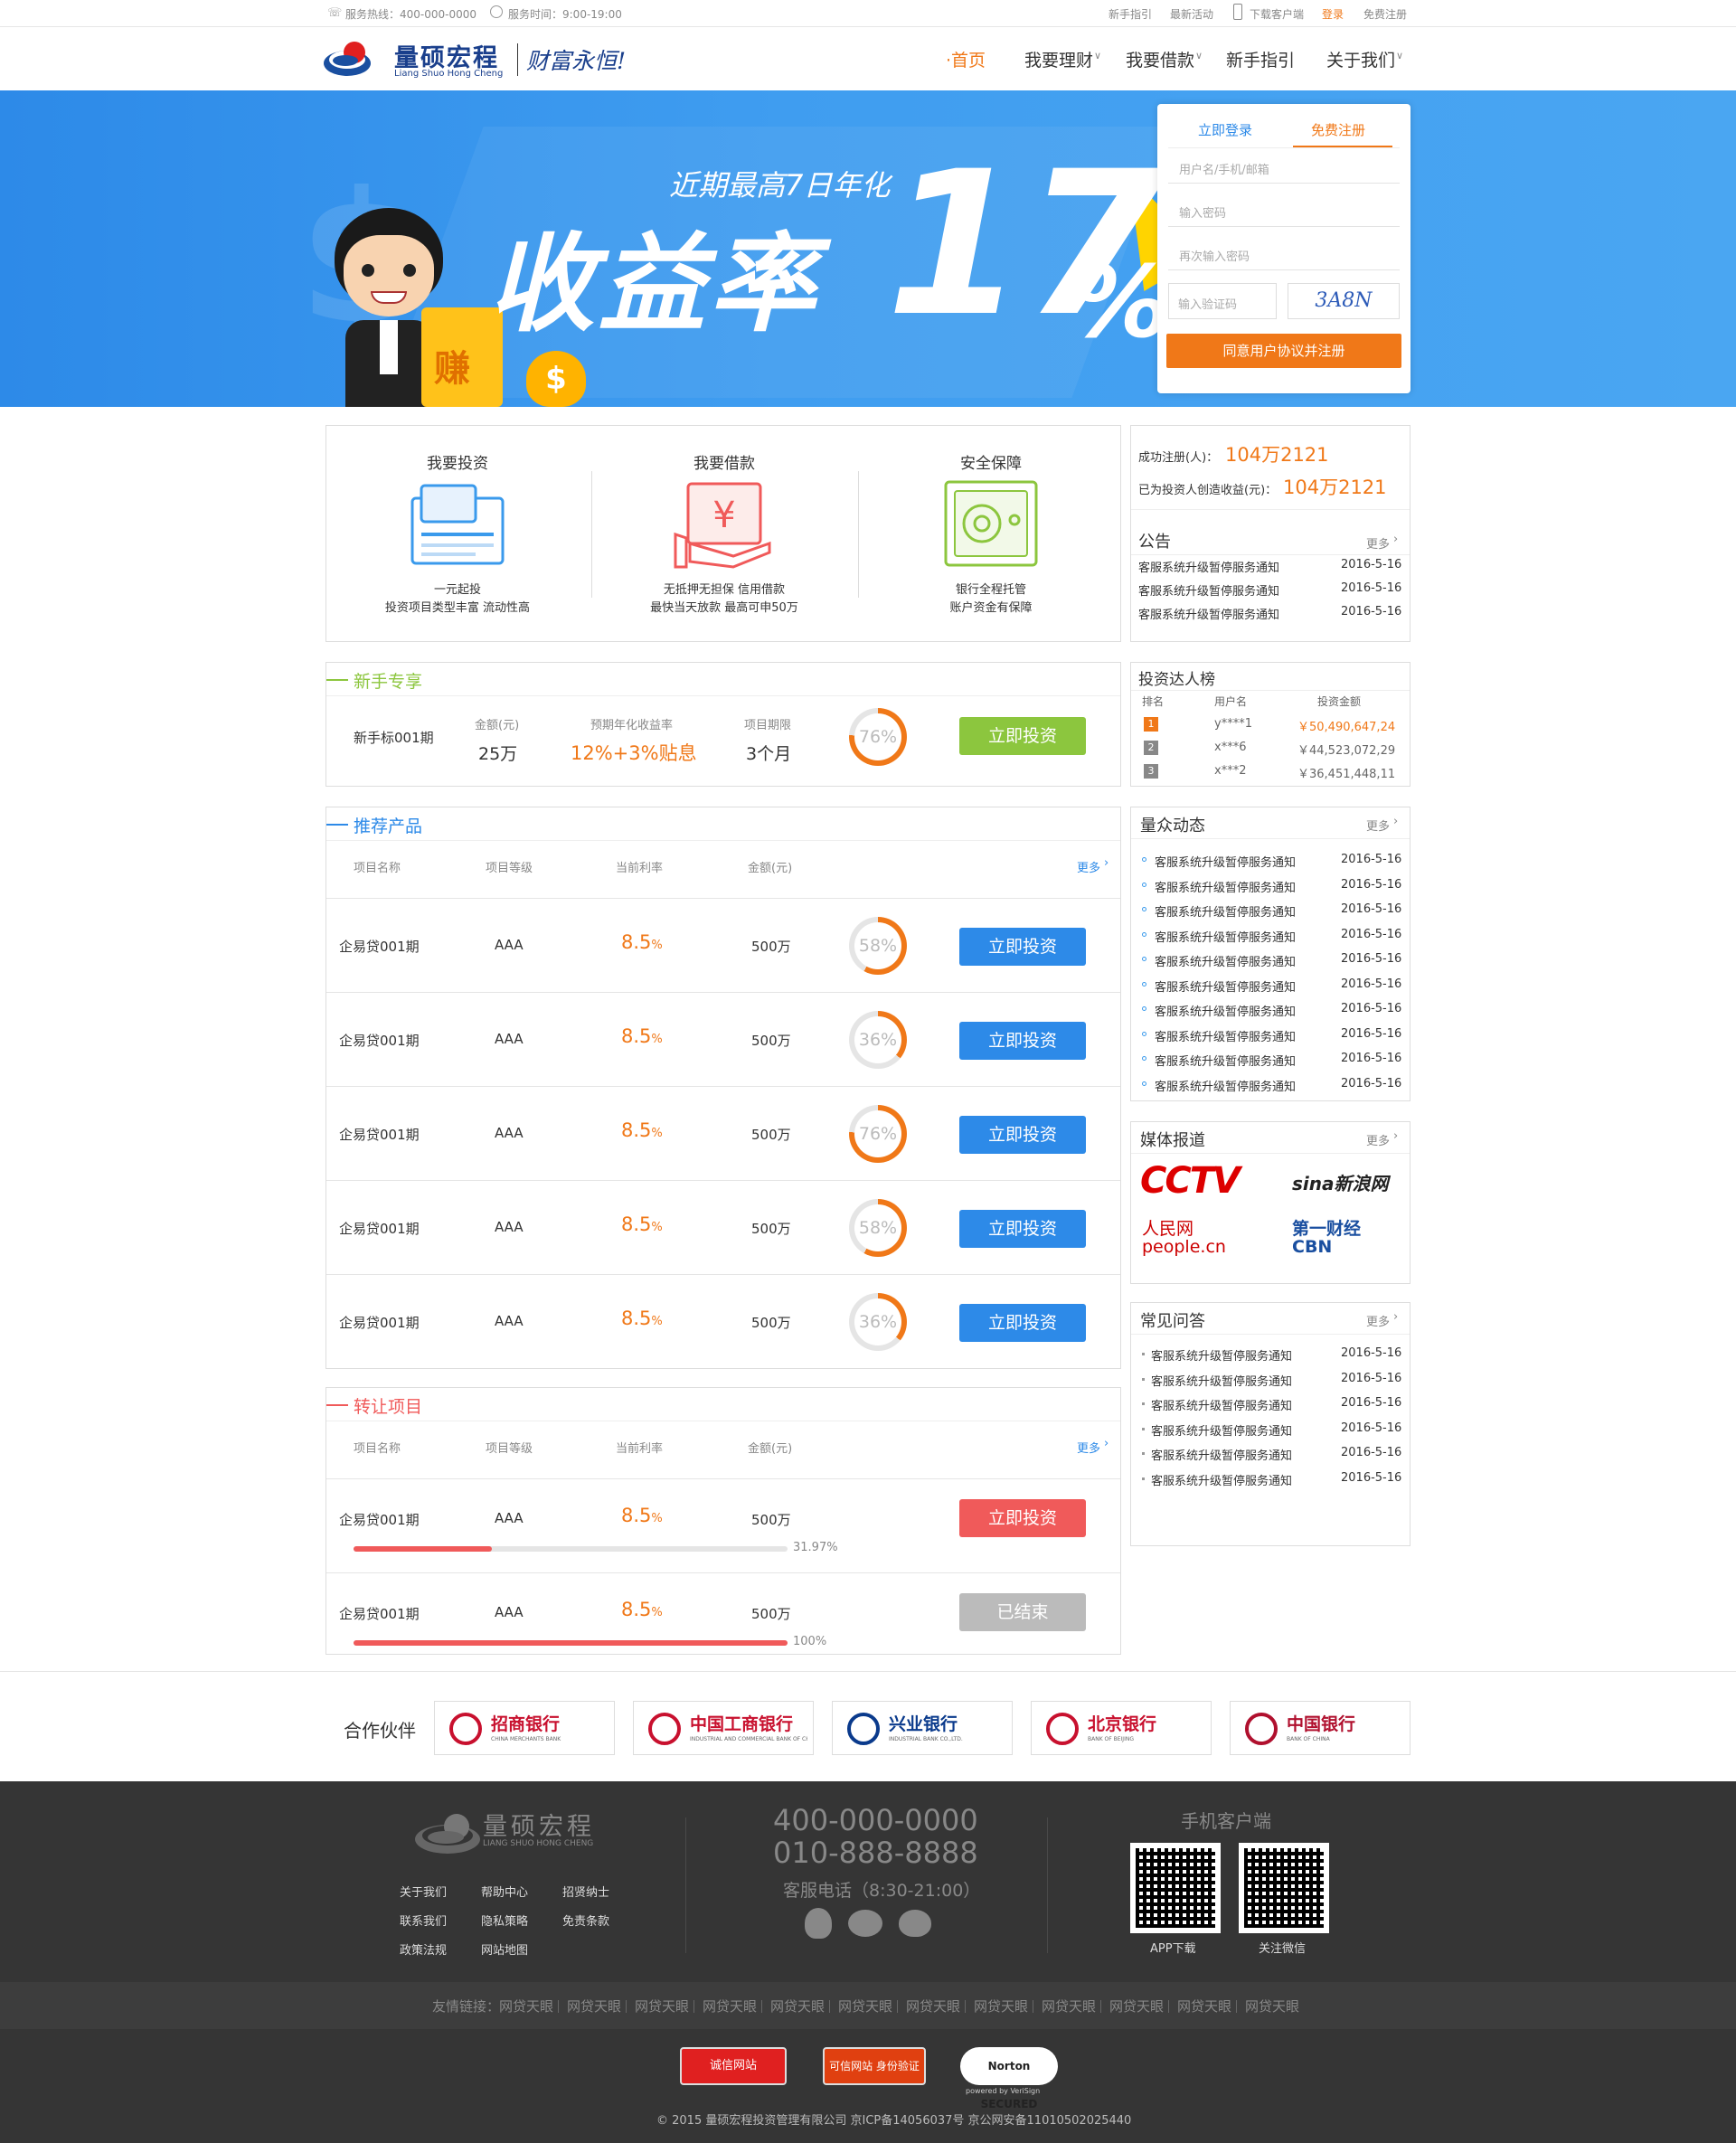 The width and height of the screenshot is (1736, 2143). I want to click on sina-logo: sina新浪网, so click(1341, 1182).